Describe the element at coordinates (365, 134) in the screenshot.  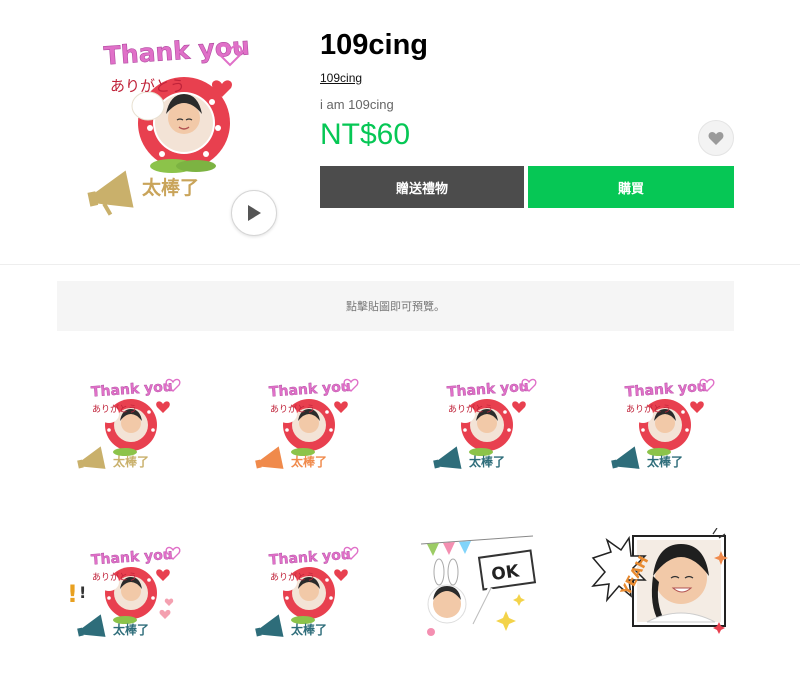
I see `product-price: NT$60` at that location.